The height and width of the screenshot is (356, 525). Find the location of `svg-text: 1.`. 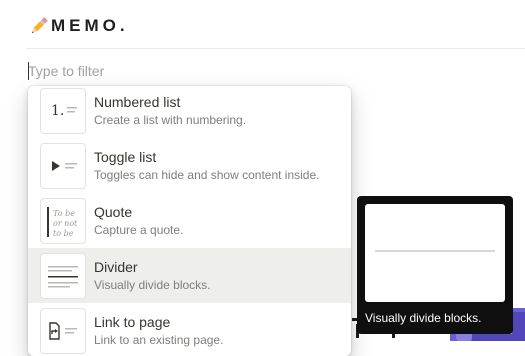

svg-text: 1. is located at coordinates (57, 111).